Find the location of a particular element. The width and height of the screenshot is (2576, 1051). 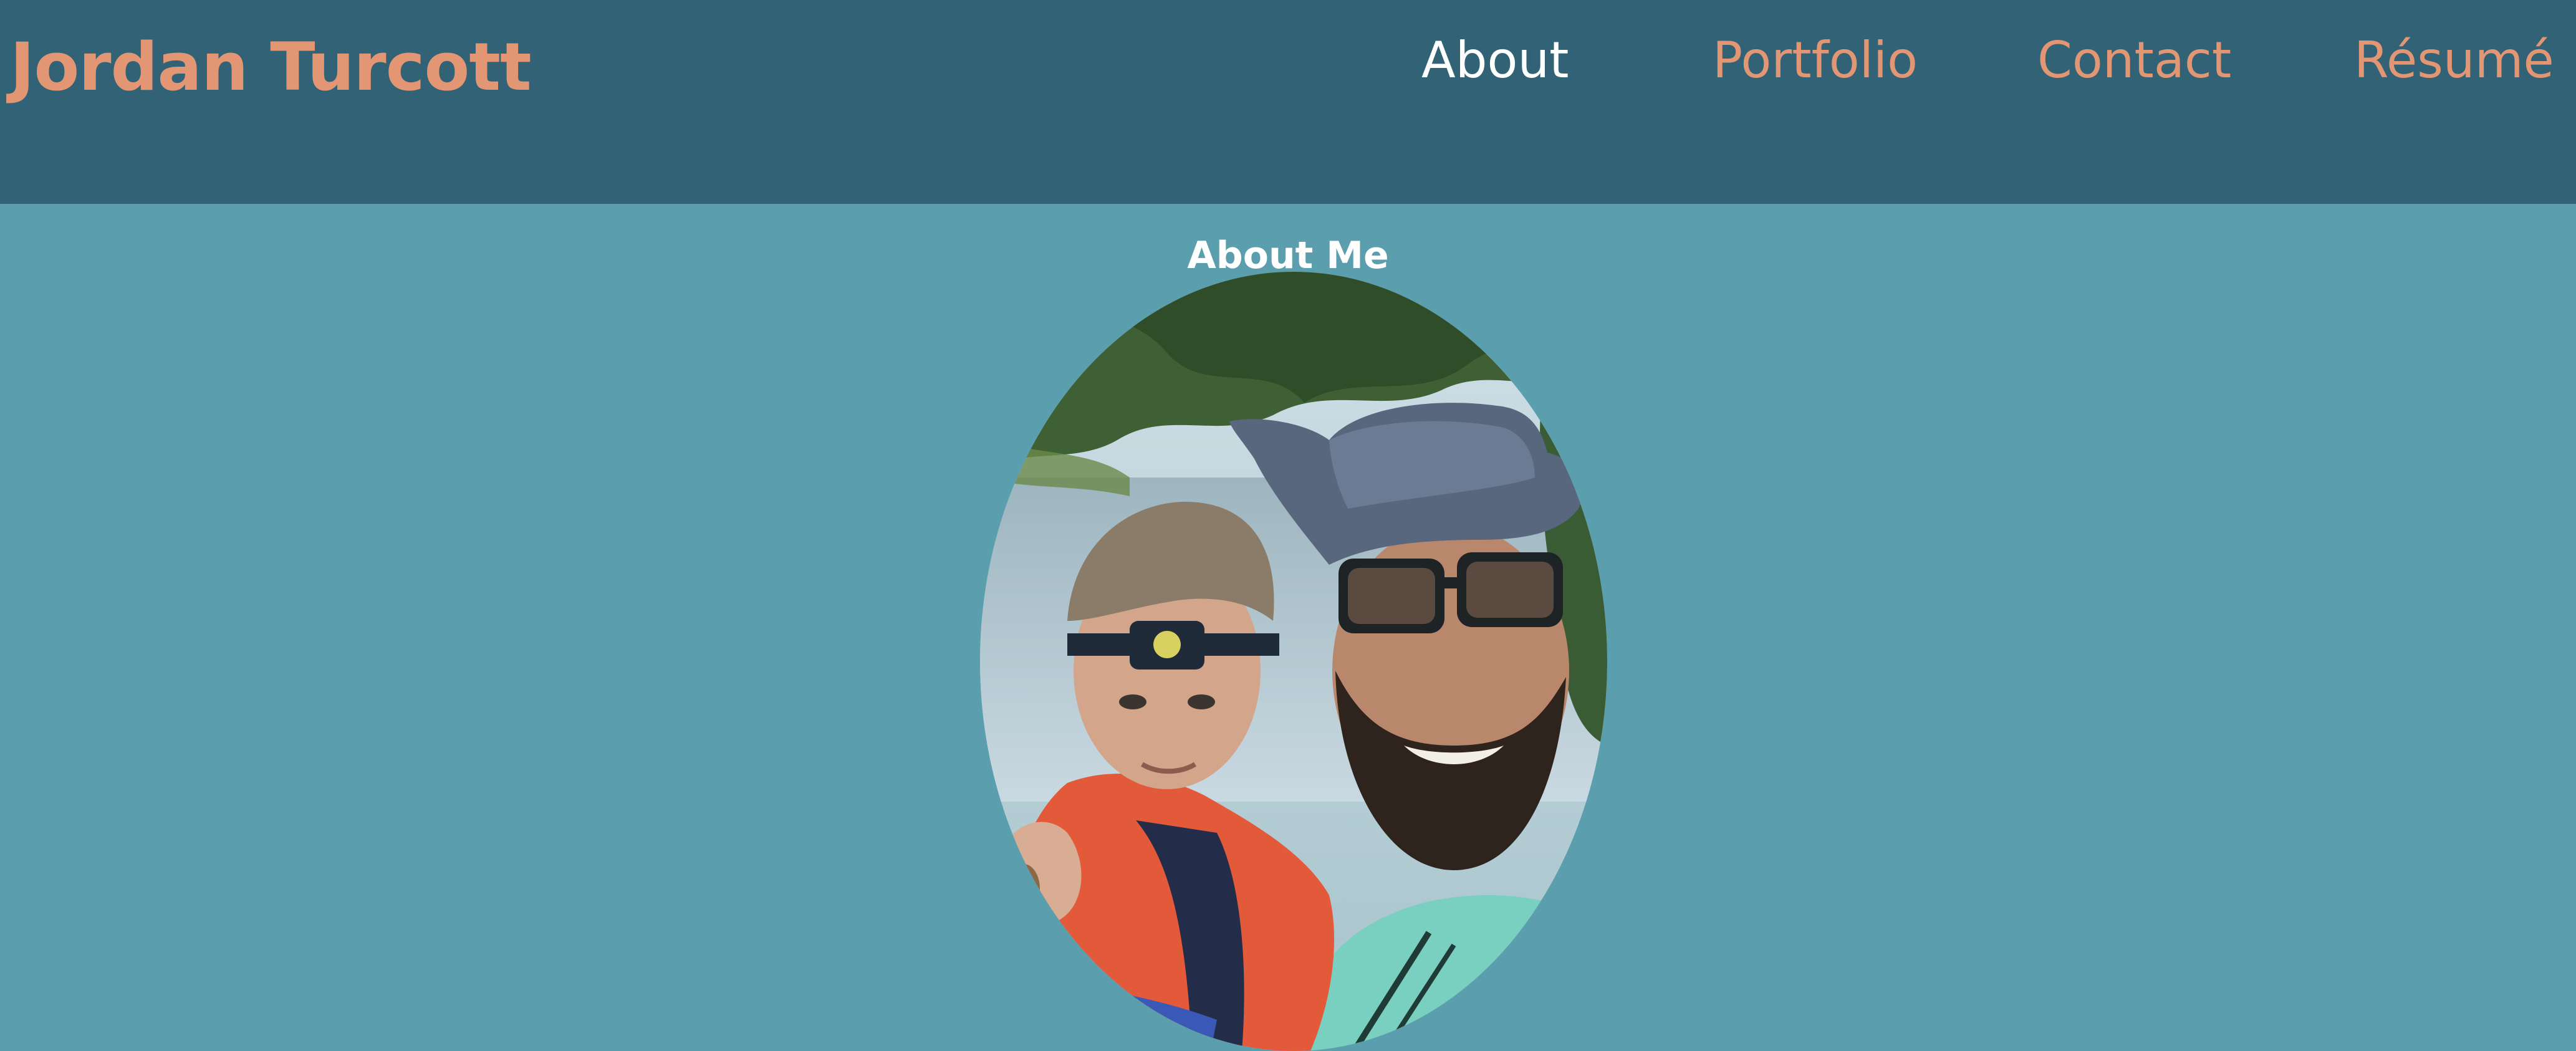

nav-link-contact: Contact is located at coordinates (2134, 60).